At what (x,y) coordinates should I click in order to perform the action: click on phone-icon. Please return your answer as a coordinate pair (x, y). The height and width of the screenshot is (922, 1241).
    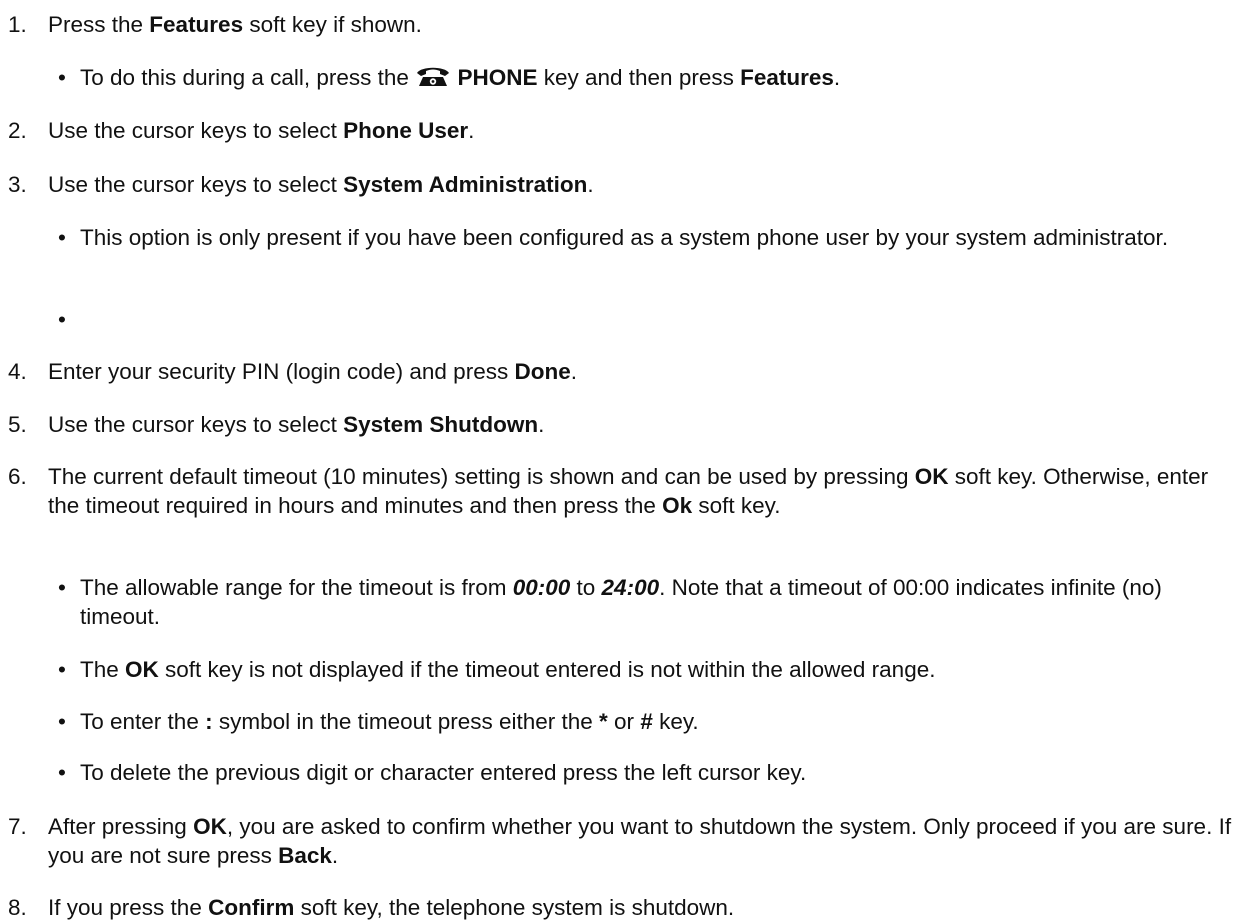
    Looking at the image, I should click on (433, 76).